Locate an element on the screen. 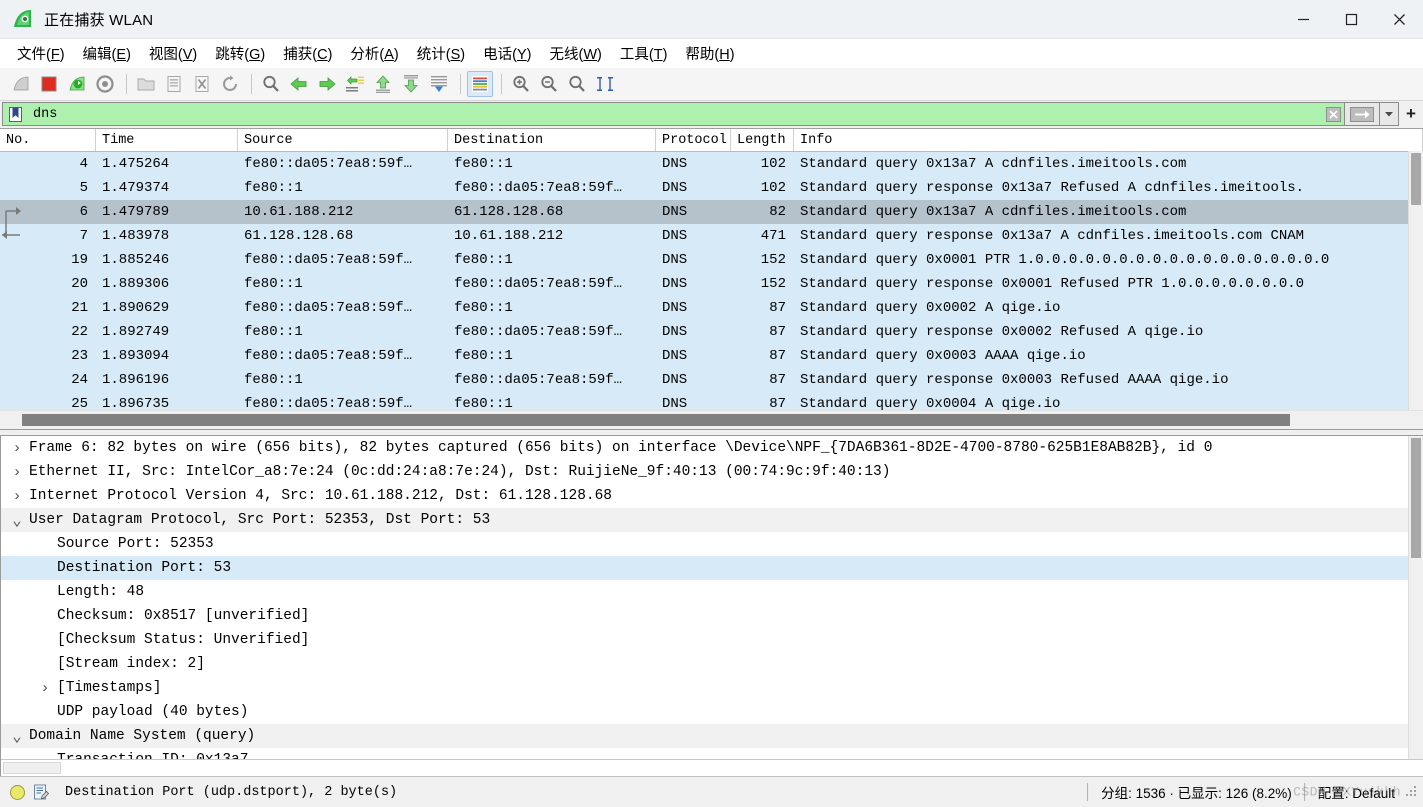 The image size is (1423, 807). open-file-icon is located at coordinates (146, 84).